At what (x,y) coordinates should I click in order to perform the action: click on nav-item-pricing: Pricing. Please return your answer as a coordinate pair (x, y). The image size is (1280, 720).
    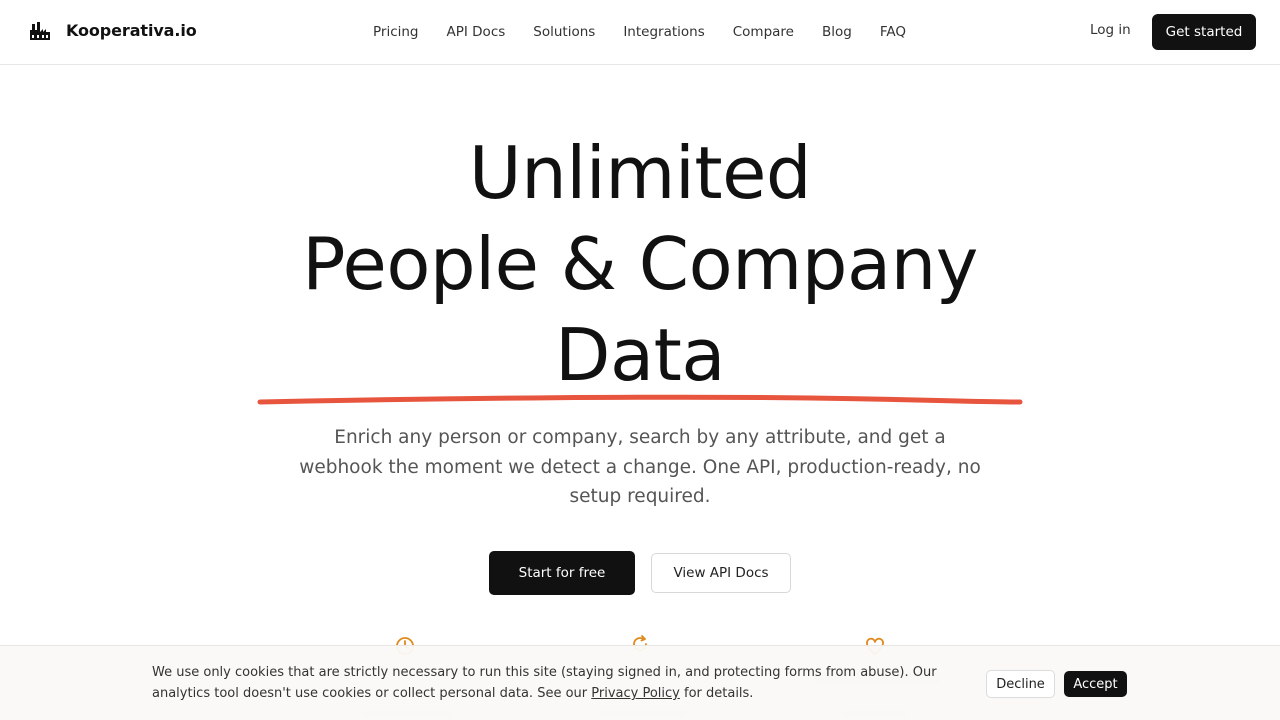
    Looking at the image, I should click on (396, 32).